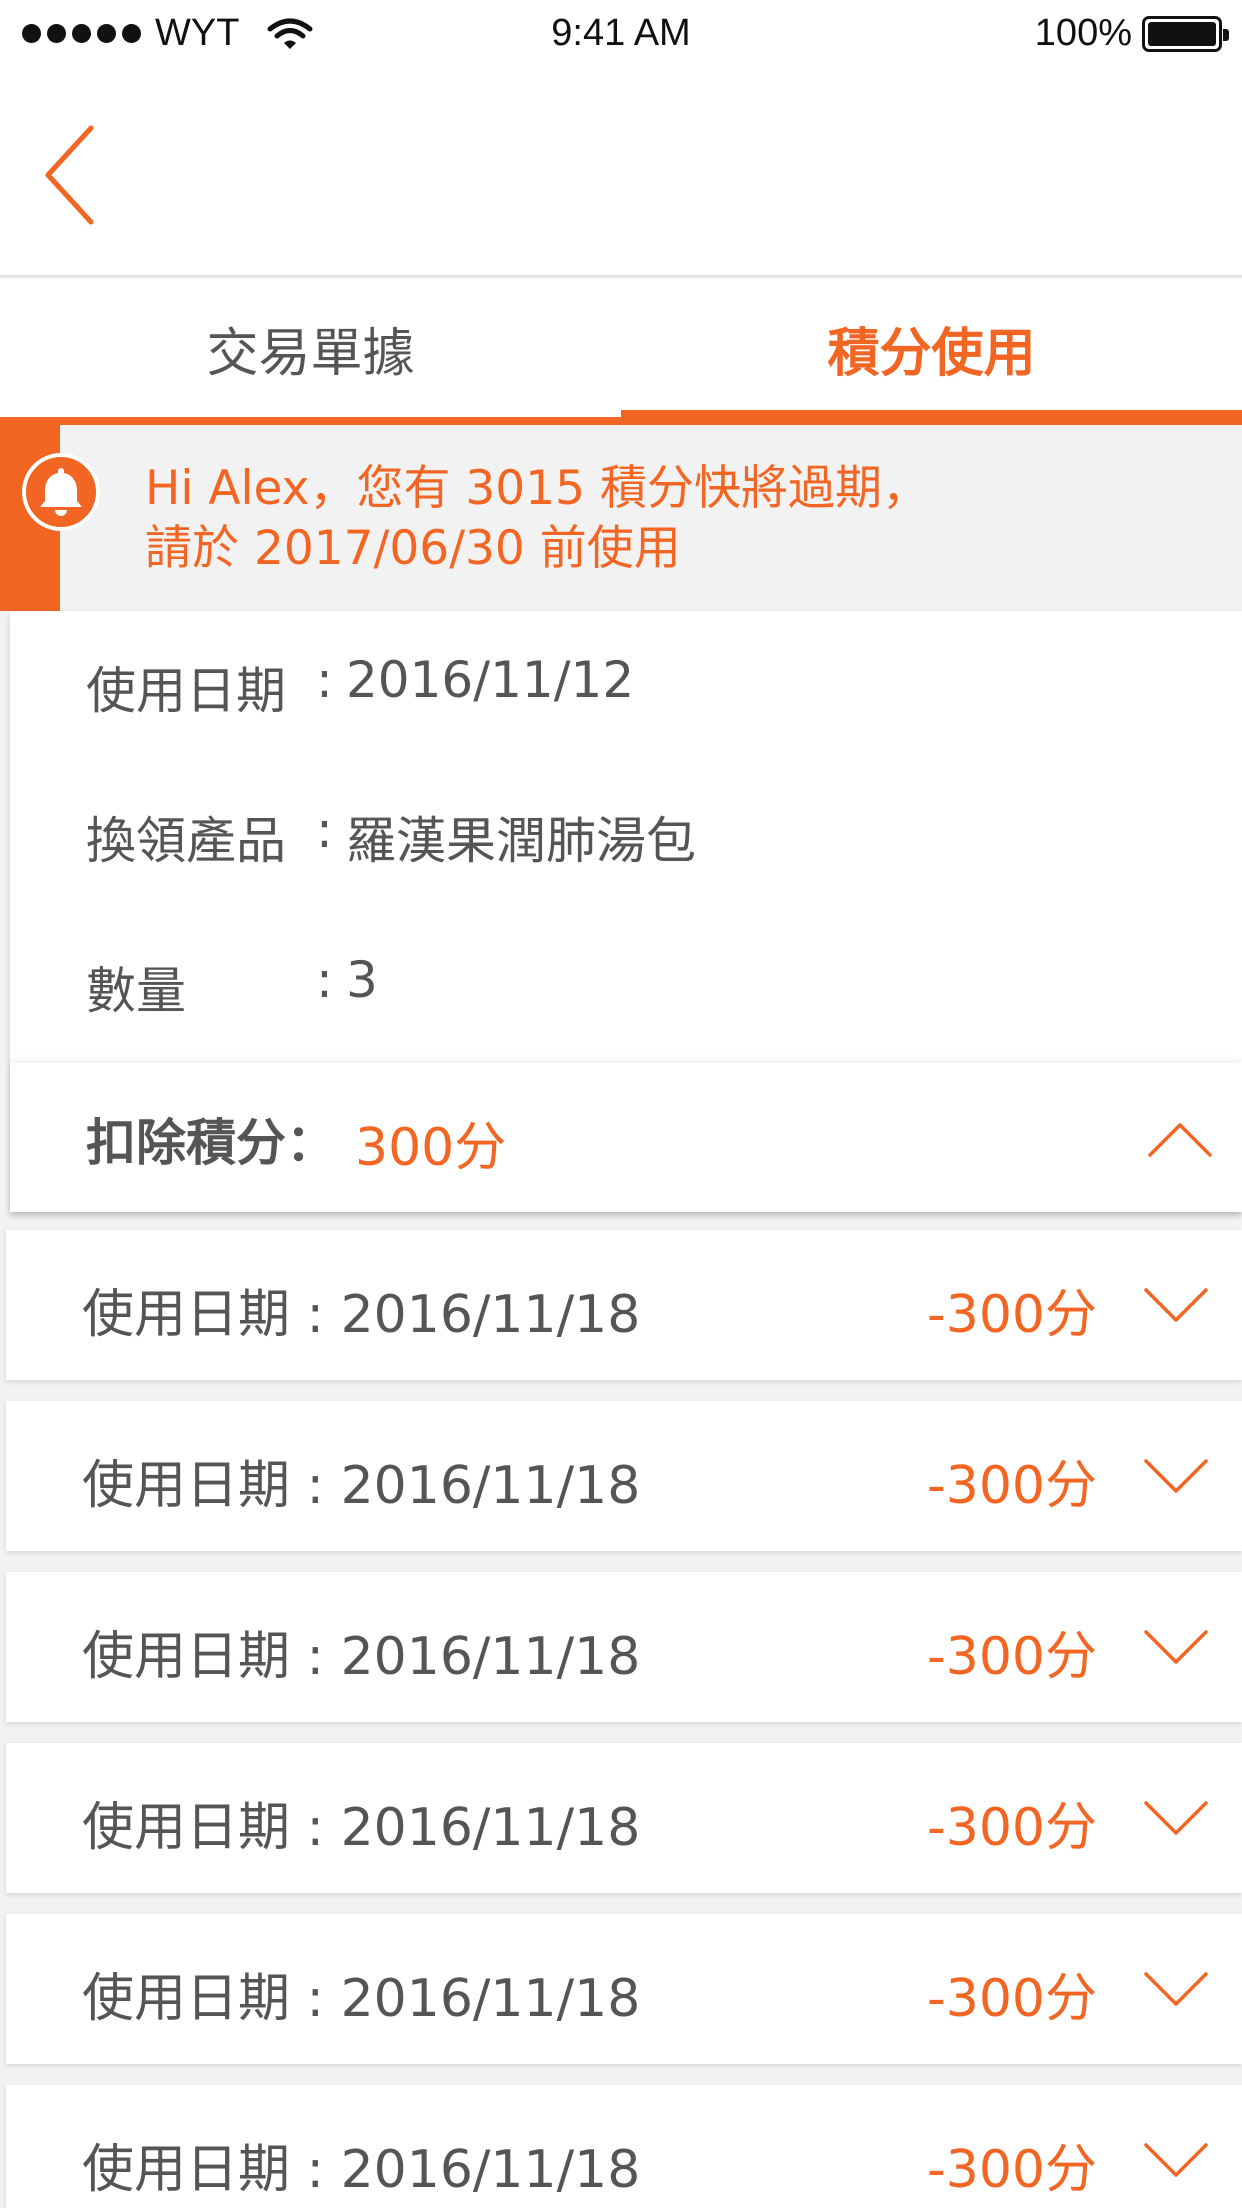  Describe the element at coordinates (626, 1137) in the screenshot. I see `deduct-points-bar: 扣除積分： 300分` at that location.